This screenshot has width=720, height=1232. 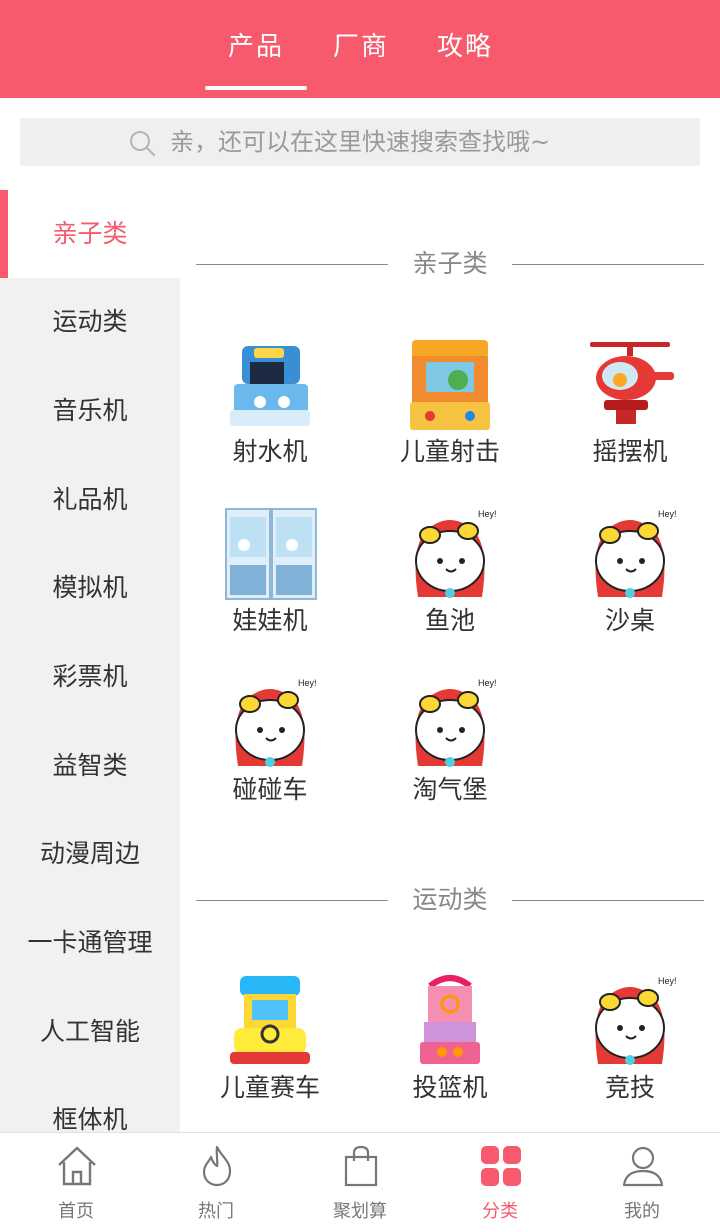 I want to click on product-item: Hey! 淘气堡, so click(x=450, y=749).